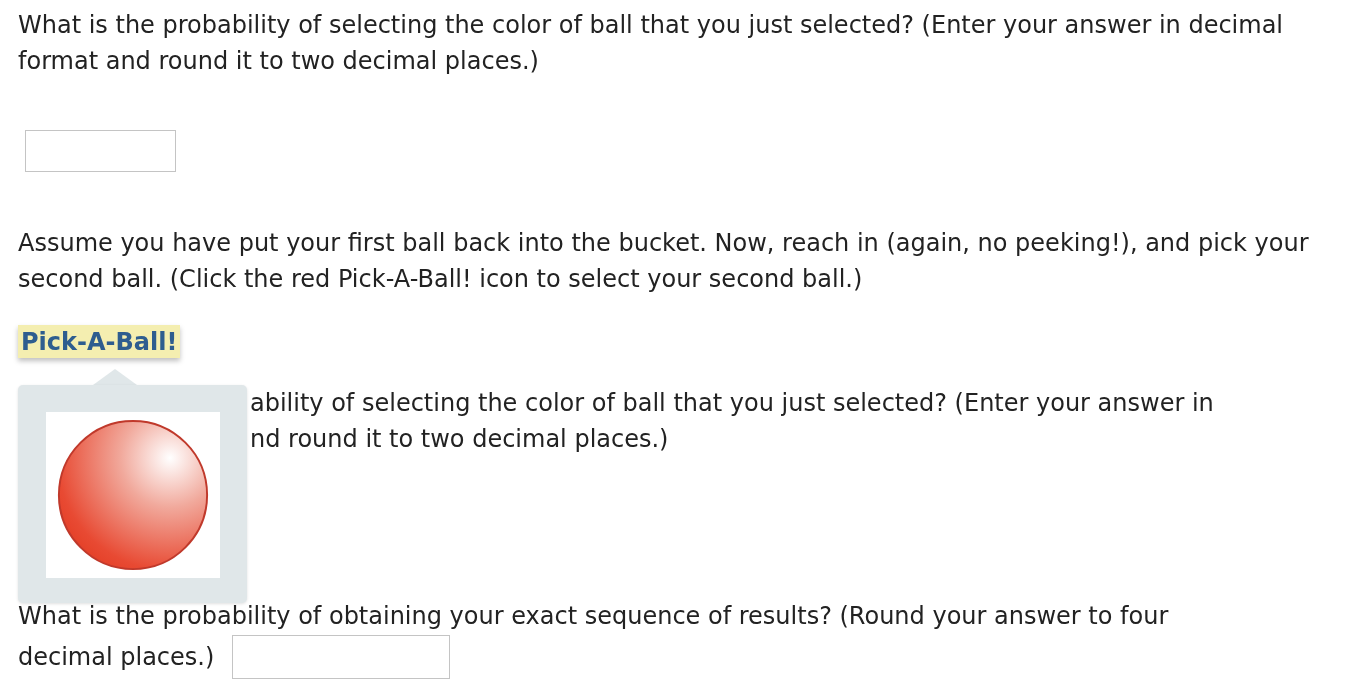  I want to click on instruction-text: Assume you have put your first ball back into the bucket. Now, reach in (again, no peeking!), and pick your second ball. (Click the red Pick-A-Ball! icon to select your second ball.), so click(664, 261).